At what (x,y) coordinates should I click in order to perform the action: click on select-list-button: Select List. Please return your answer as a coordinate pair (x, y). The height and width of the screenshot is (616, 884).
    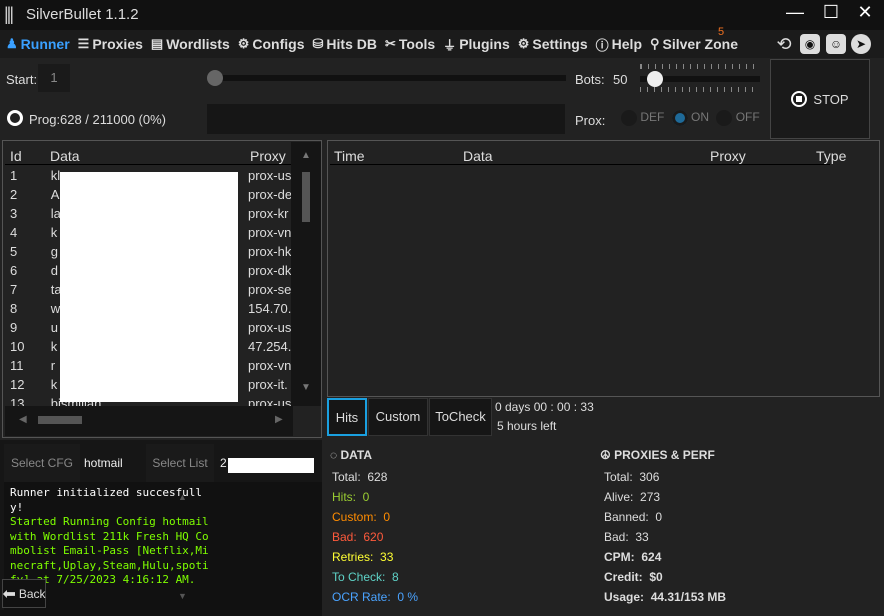
    Looking at the image, I should click on (180, 463).